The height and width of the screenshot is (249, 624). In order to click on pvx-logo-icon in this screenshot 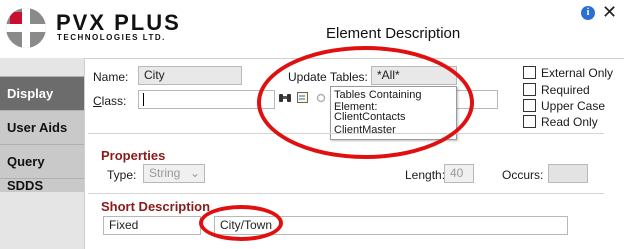, I will do `click(26, 28)`.